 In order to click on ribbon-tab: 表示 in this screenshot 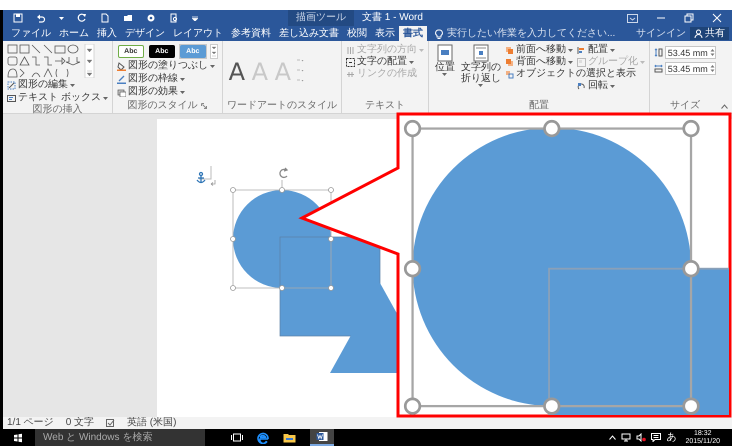, I will do `click(385, 33)`.